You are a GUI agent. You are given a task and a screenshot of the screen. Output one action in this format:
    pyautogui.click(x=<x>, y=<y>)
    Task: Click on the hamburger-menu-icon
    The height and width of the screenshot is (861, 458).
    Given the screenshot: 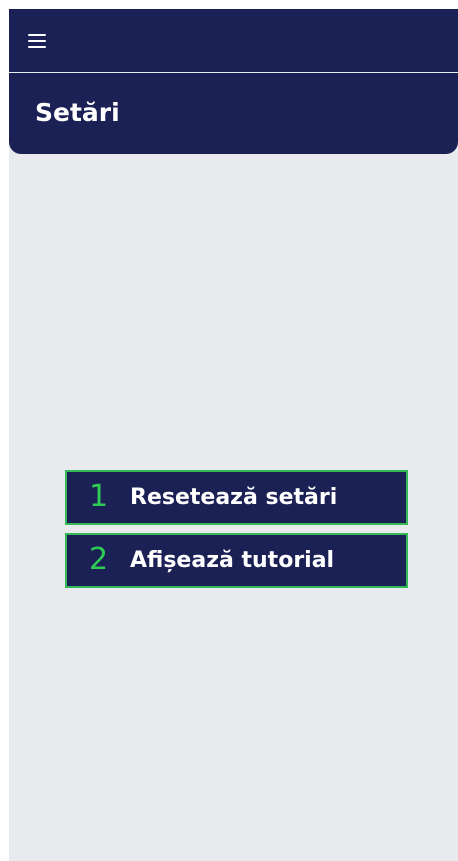 What is the action you would take?
    pyautogui.click(x=37, y=41)
    